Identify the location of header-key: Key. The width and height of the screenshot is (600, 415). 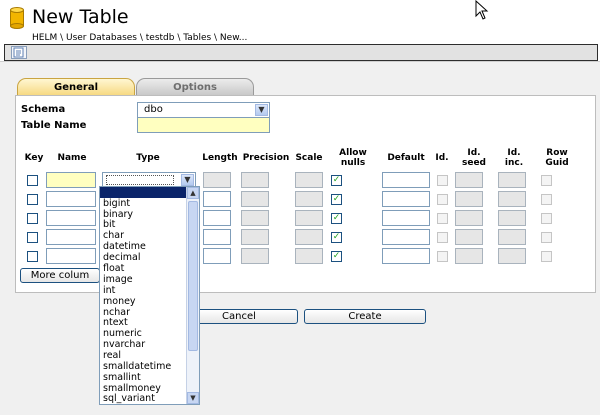
(34, 158).